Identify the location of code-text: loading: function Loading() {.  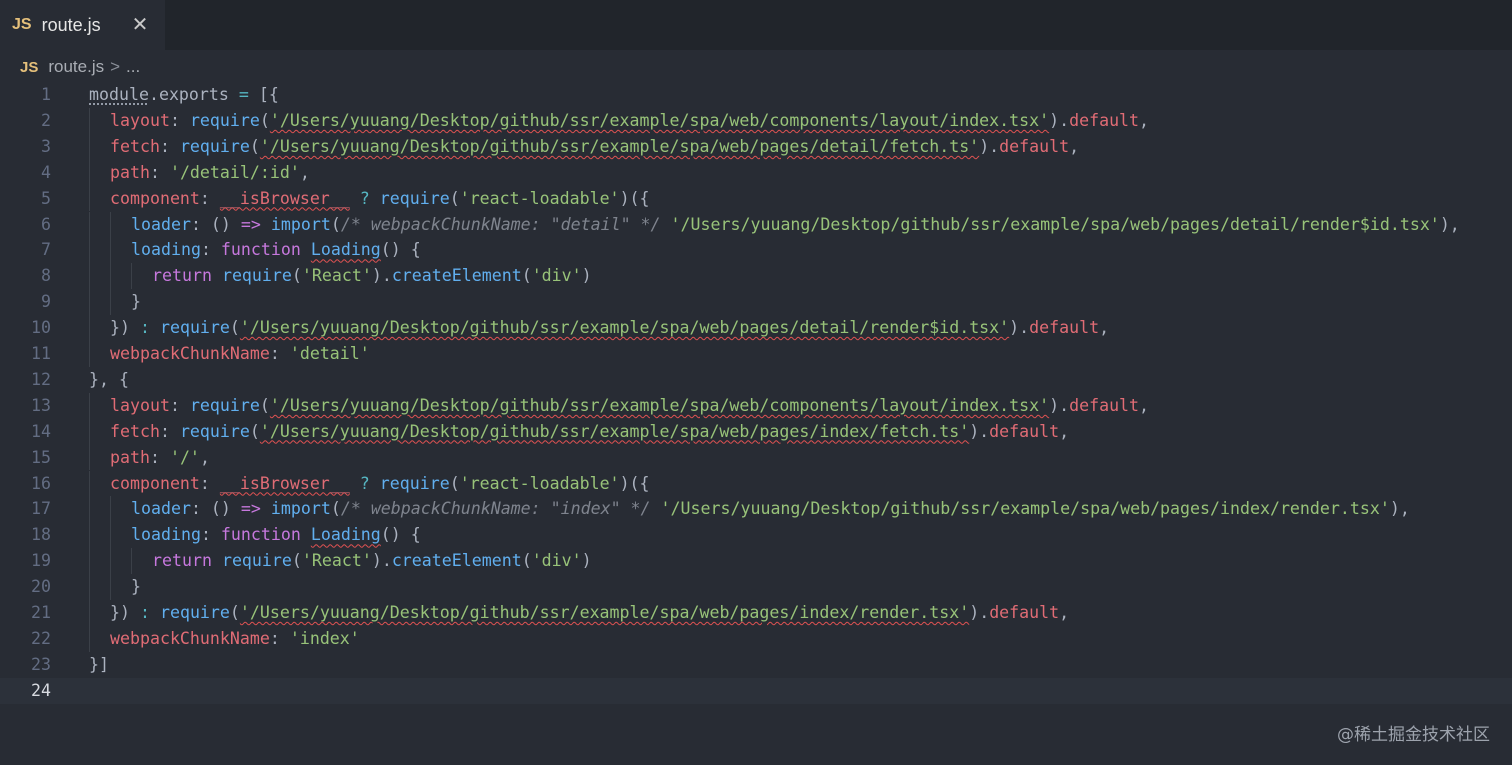
(276, 535).